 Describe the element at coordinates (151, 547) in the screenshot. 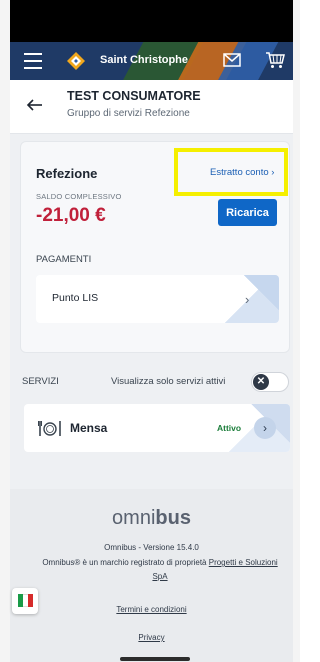

I see `version-text: Omnibus - Versione 15.4.0` at that location.